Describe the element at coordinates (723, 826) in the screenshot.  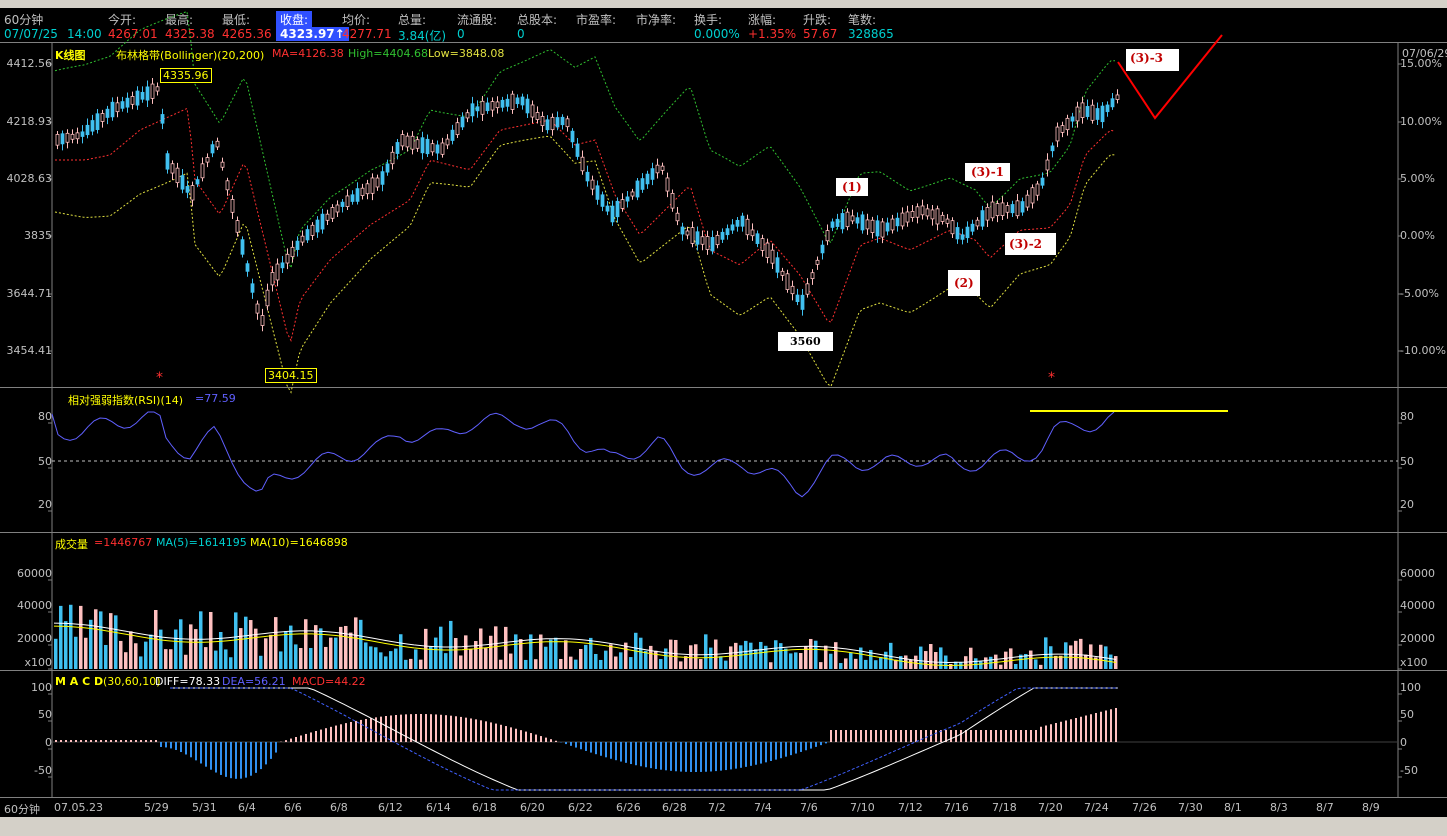
I see `horizontal-scrollbar` at that location.